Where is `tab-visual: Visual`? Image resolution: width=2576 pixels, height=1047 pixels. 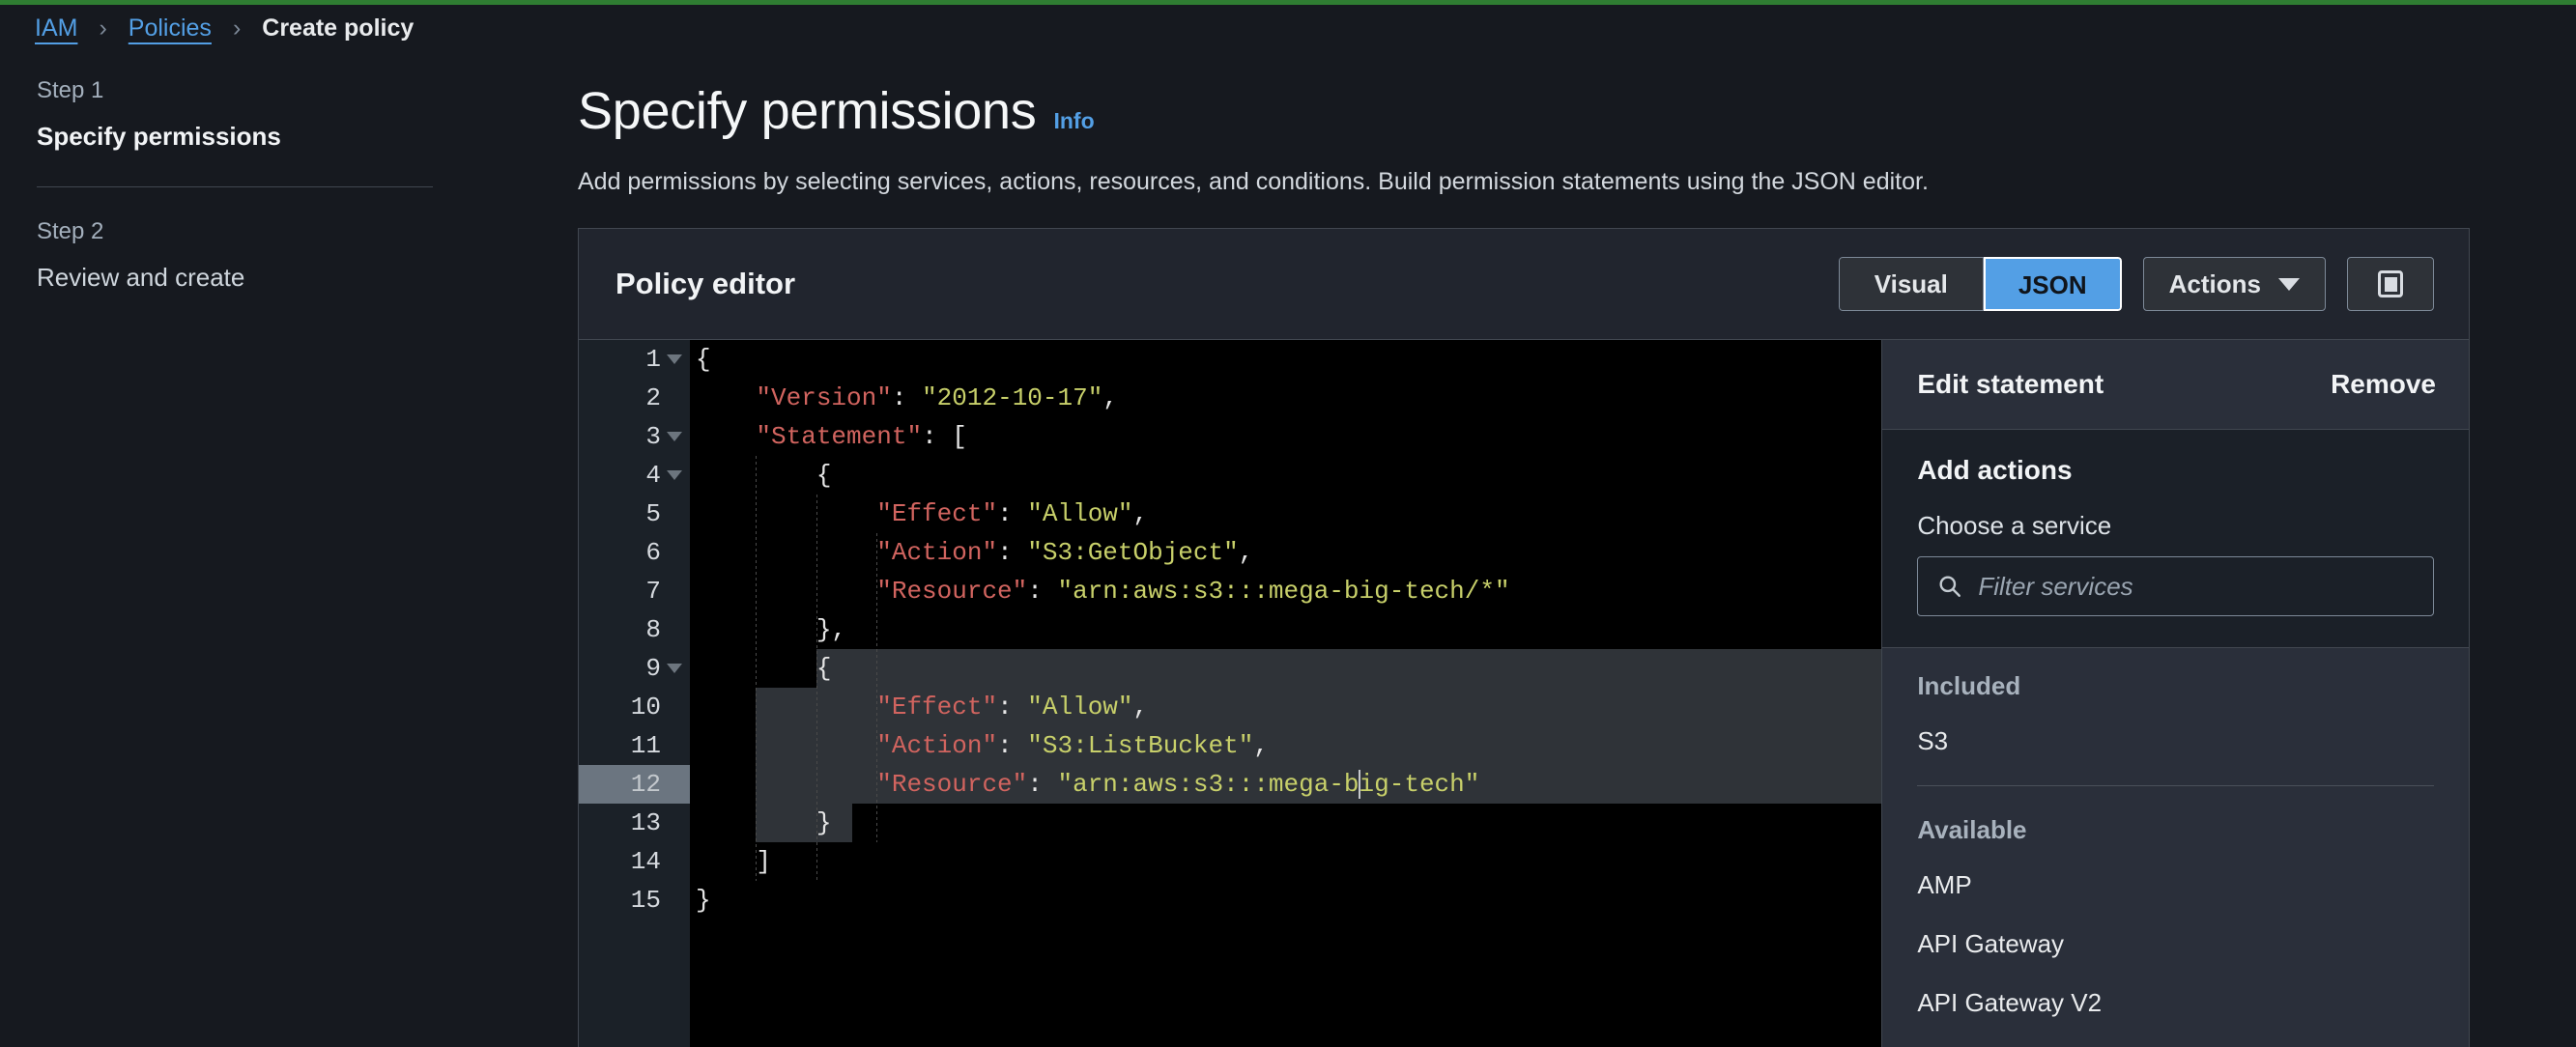
tab-visual: Visual is located at coordinates (1911, 284).